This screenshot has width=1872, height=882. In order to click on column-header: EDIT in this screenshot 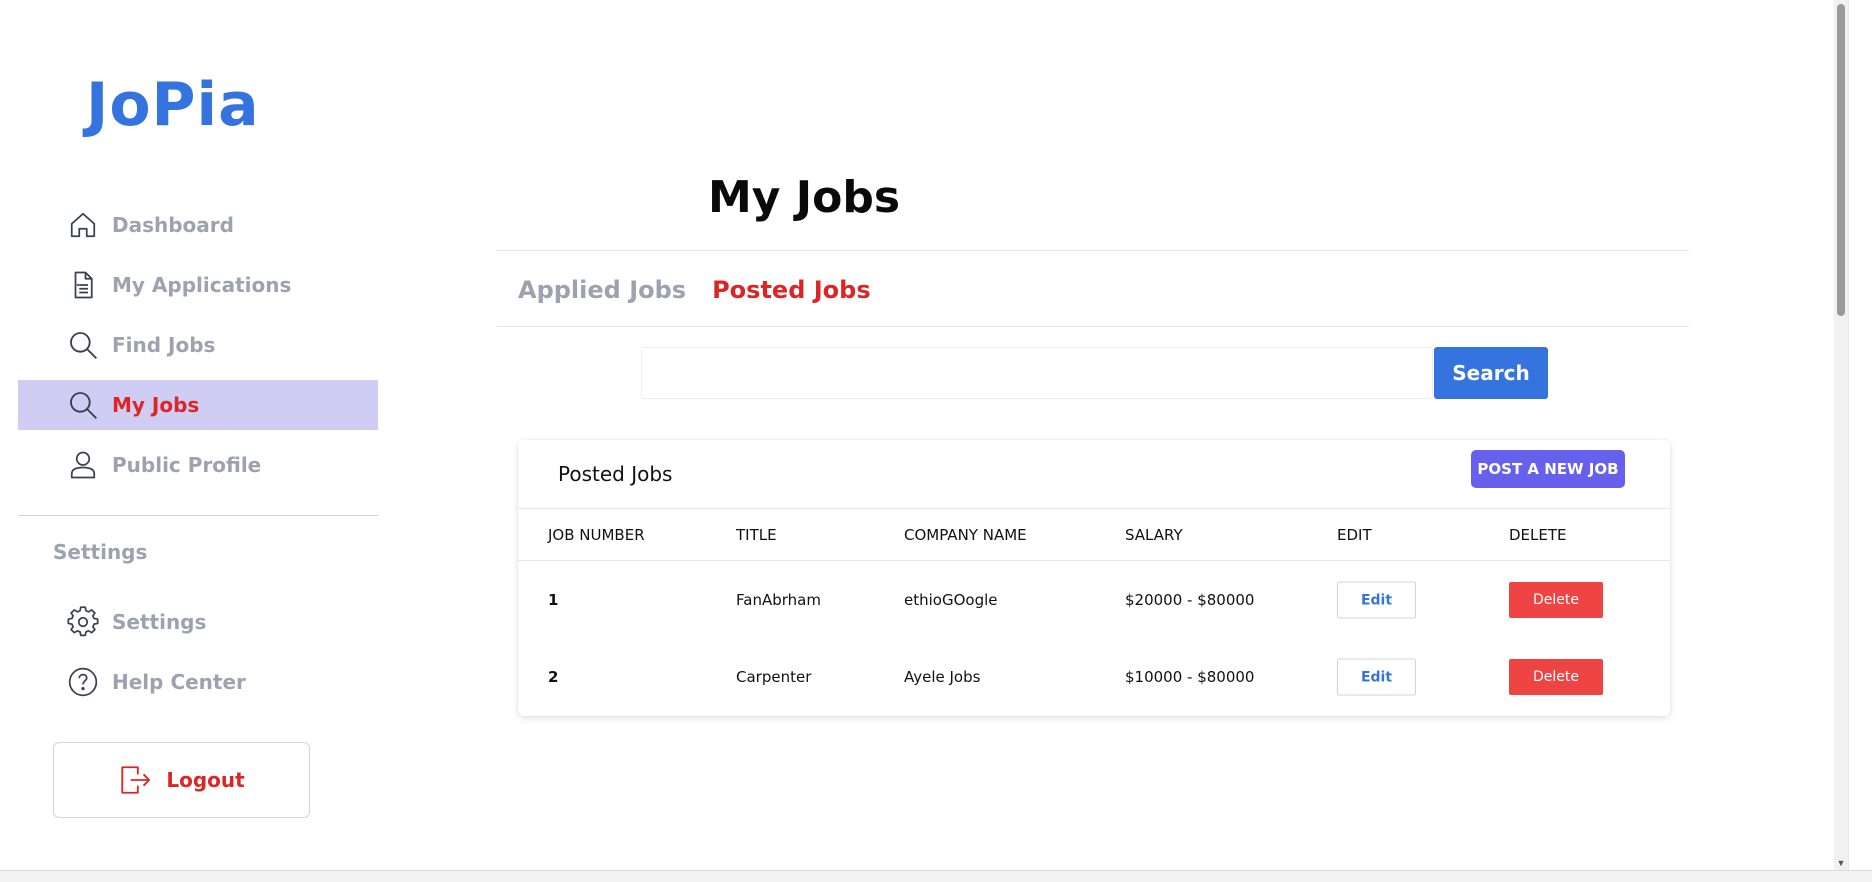, I will do `click(1354, 535)`.